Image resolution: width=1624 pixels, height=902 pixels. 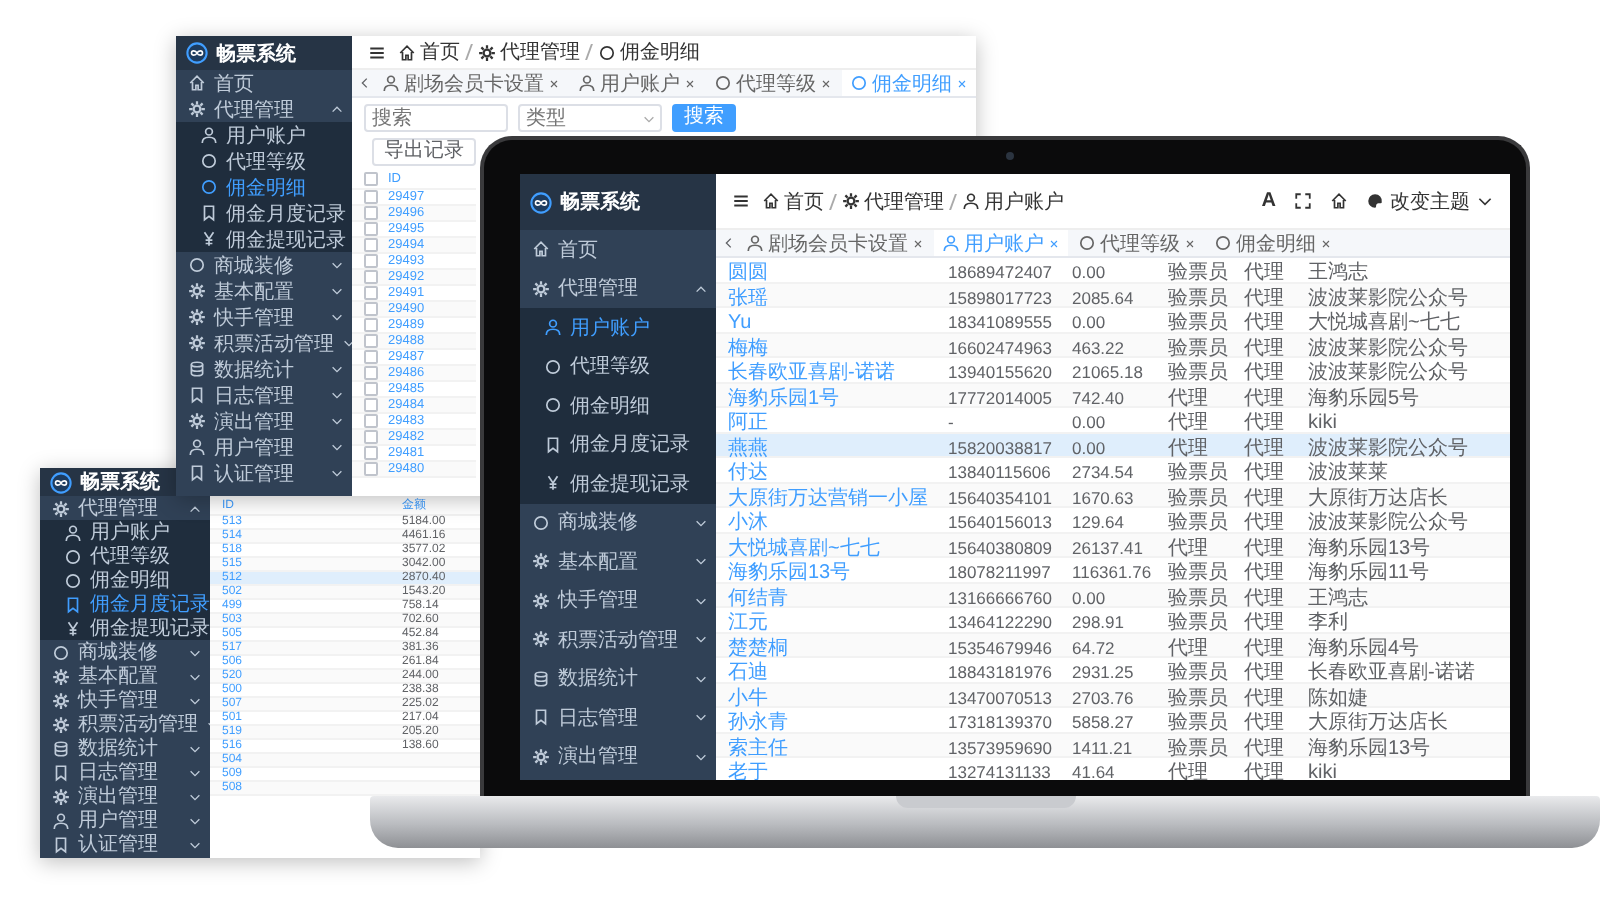 I want to click on table-row: 海豹乐园1号 17772014005 742.40 代理 代理 海豹乐园5号, so click(x=1113, y=395).